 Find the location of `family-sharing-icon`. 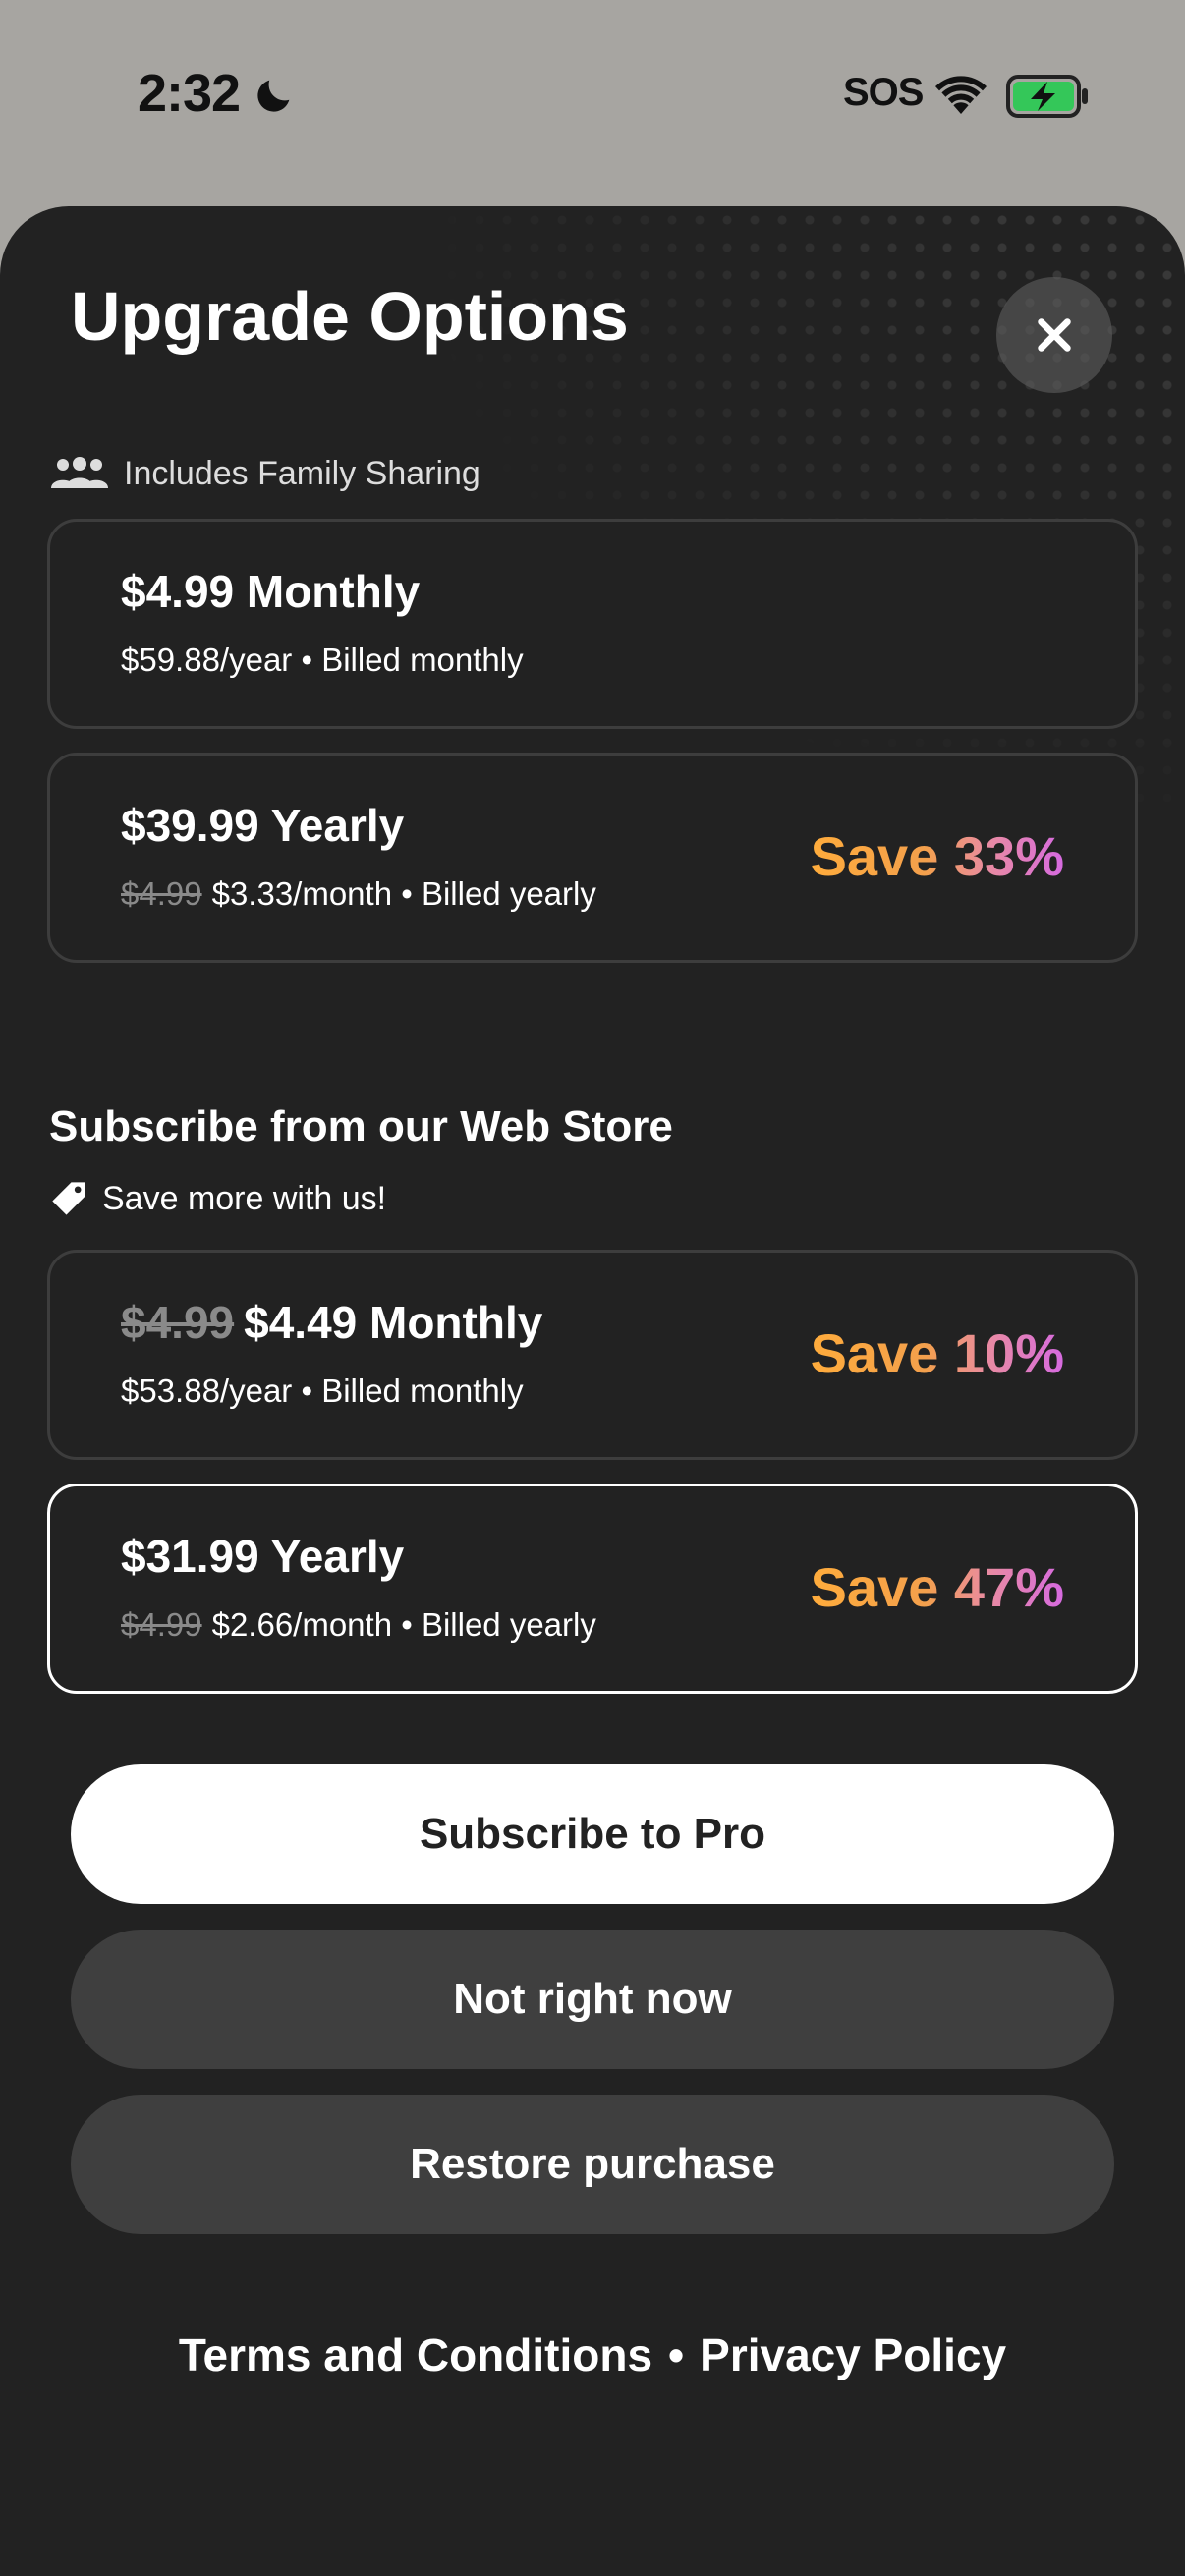

family-sharing-icon is located at coordinates (80, 472).